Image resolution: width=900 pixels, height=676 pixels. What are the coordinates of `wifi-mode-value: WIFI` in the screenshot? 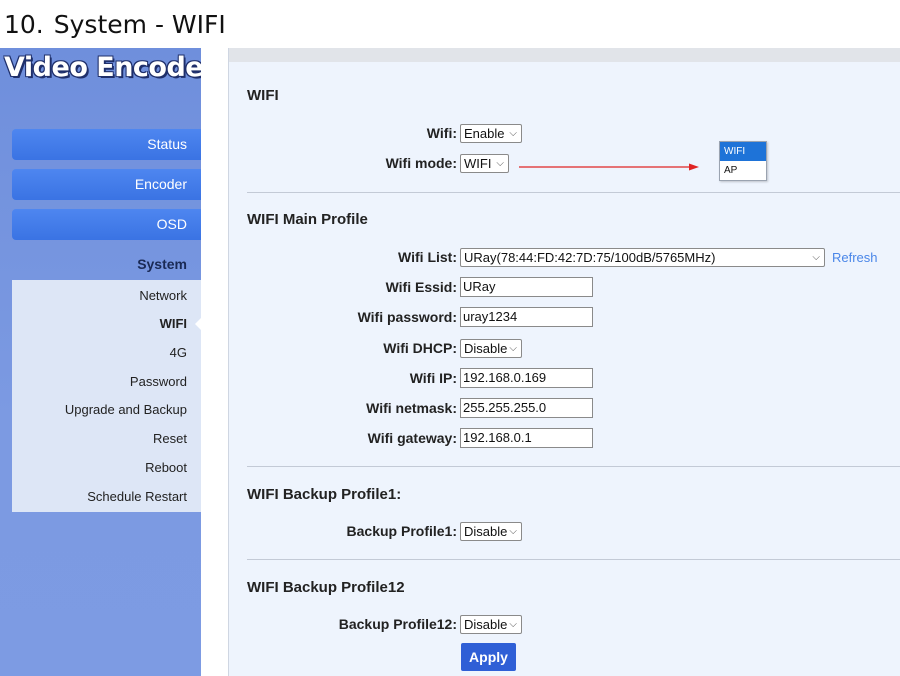 It's located at (478, 163).